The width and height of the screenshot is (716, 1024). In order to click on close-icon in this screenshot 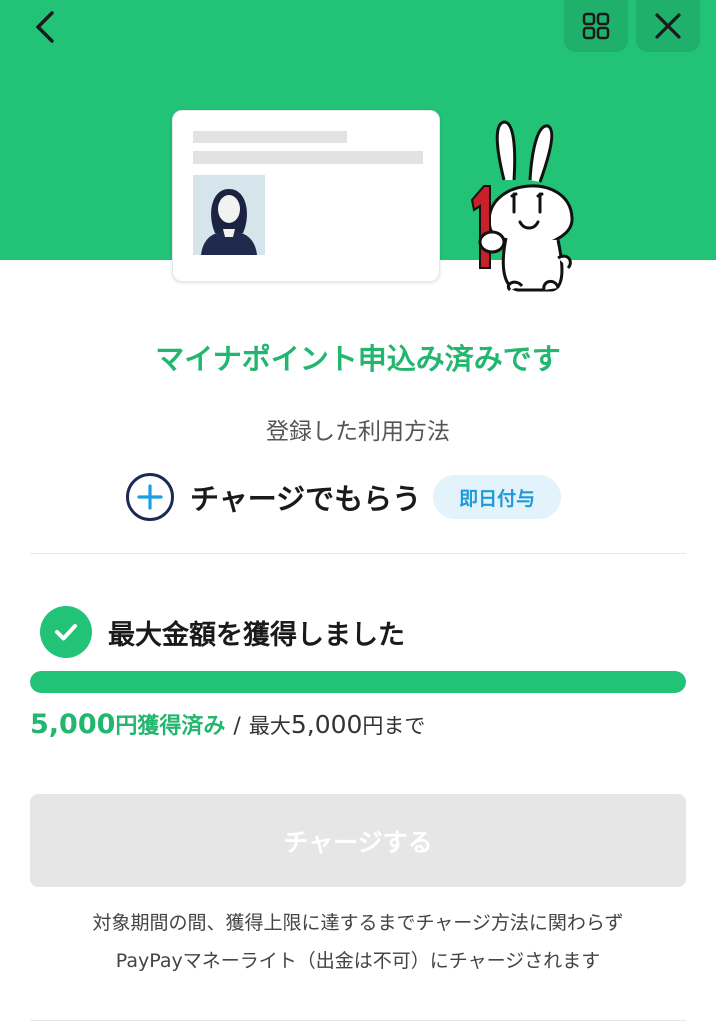, I will do `click(668, 26)`.